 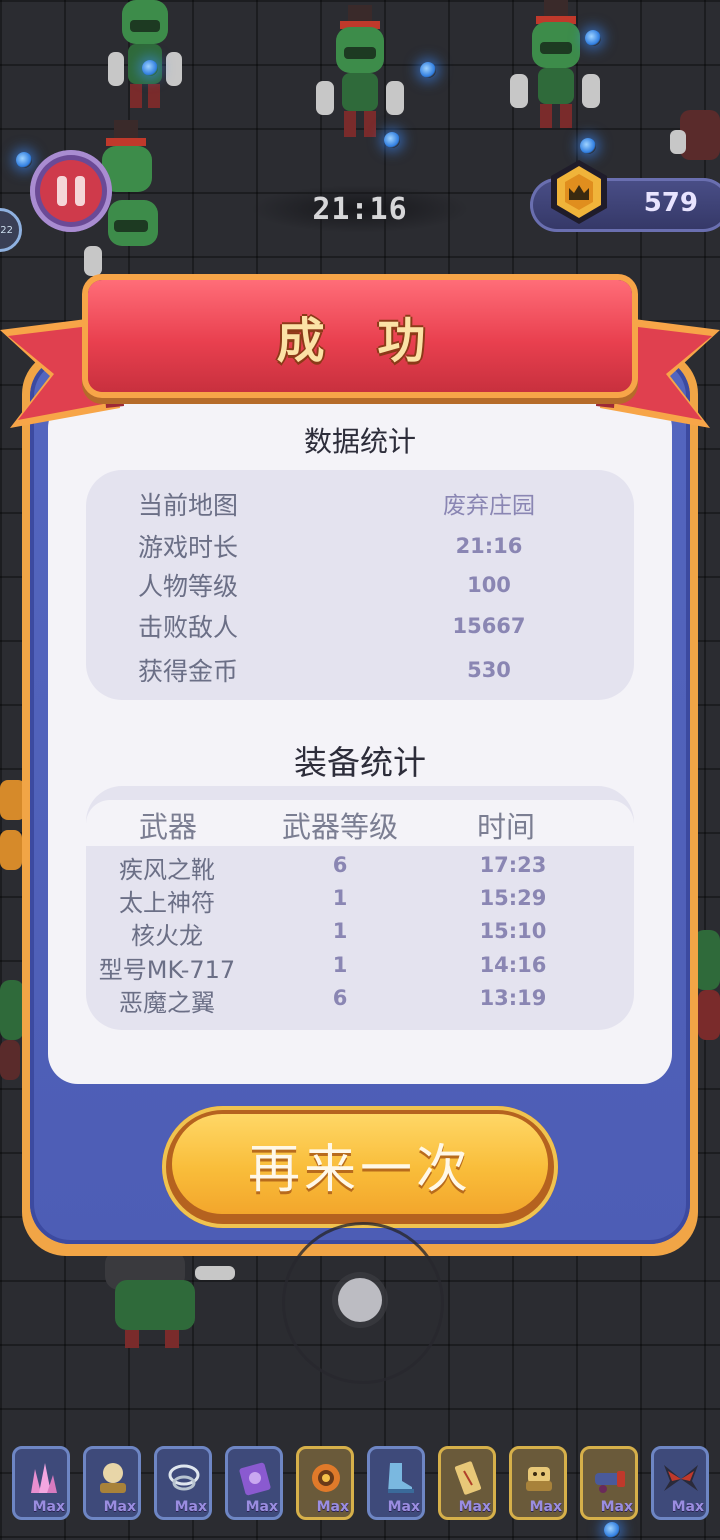 What do you see at coordinates (360, 1300) in the screenshot?
I see `joystick-knob` at bounding box center [360, 1300].